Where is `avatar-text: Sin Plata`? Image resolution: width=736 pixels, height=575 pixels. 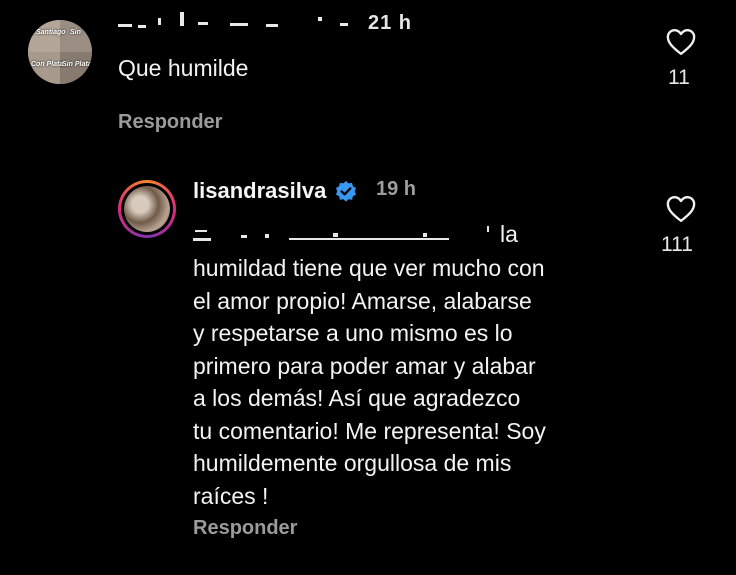 avatar-text: Sin Plata is located at coordinates (77, 64).